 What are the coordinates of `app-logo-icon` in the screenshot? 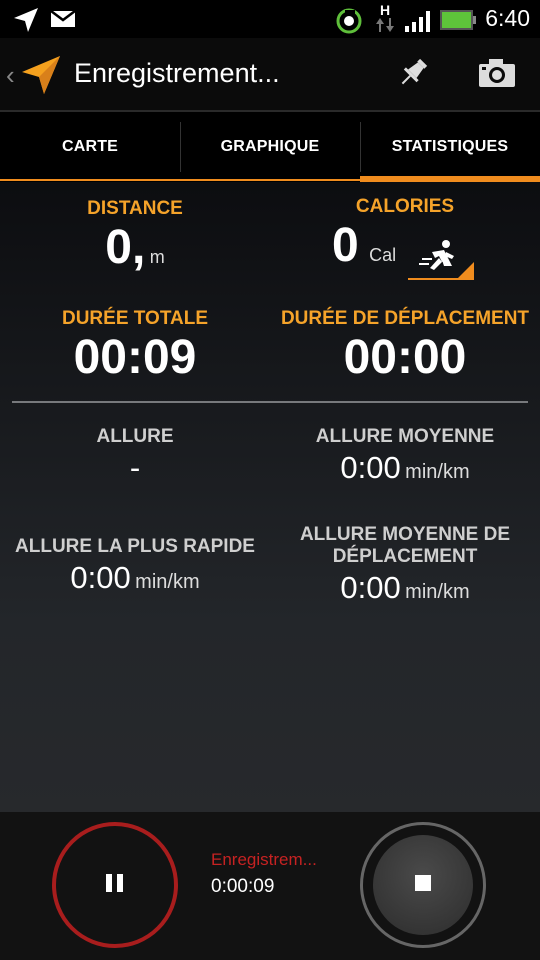 It's located at (41, 77).